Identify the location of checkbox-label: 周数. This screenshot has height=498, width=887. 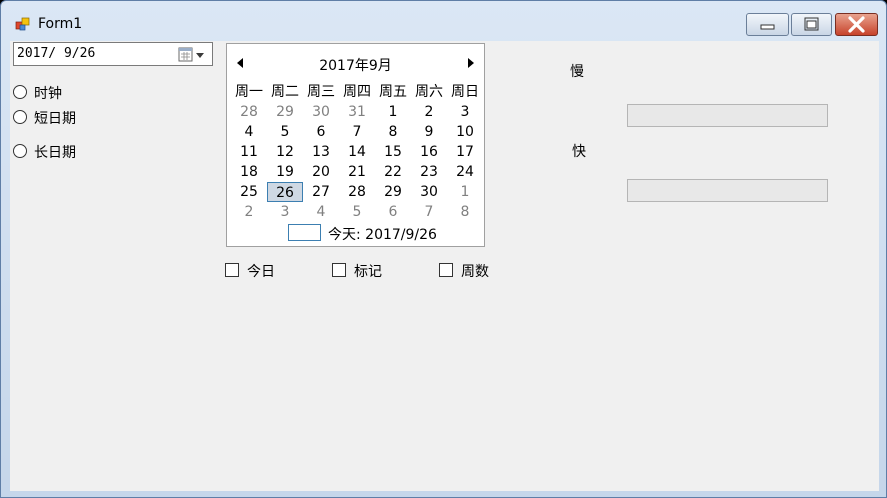
(475, 272).